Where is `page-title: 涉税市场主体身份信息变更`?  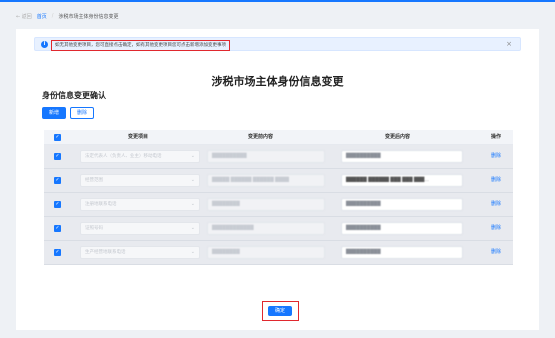 page-title: 涉税市场主体身份信息变更 is located at coordinates (277, 81).